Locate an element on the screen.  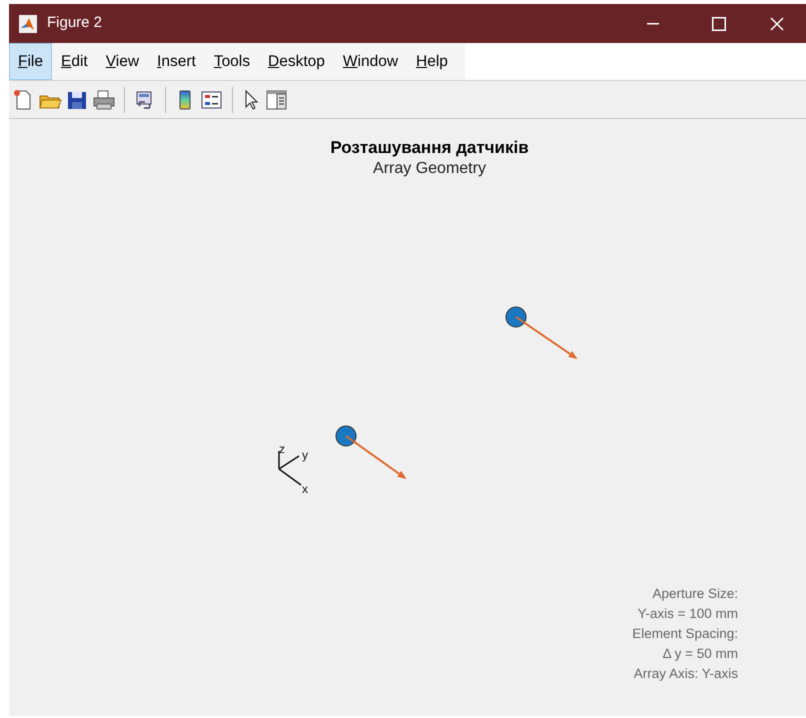
plot-title: Розташування датчиків is located at coordinates (429, 148).